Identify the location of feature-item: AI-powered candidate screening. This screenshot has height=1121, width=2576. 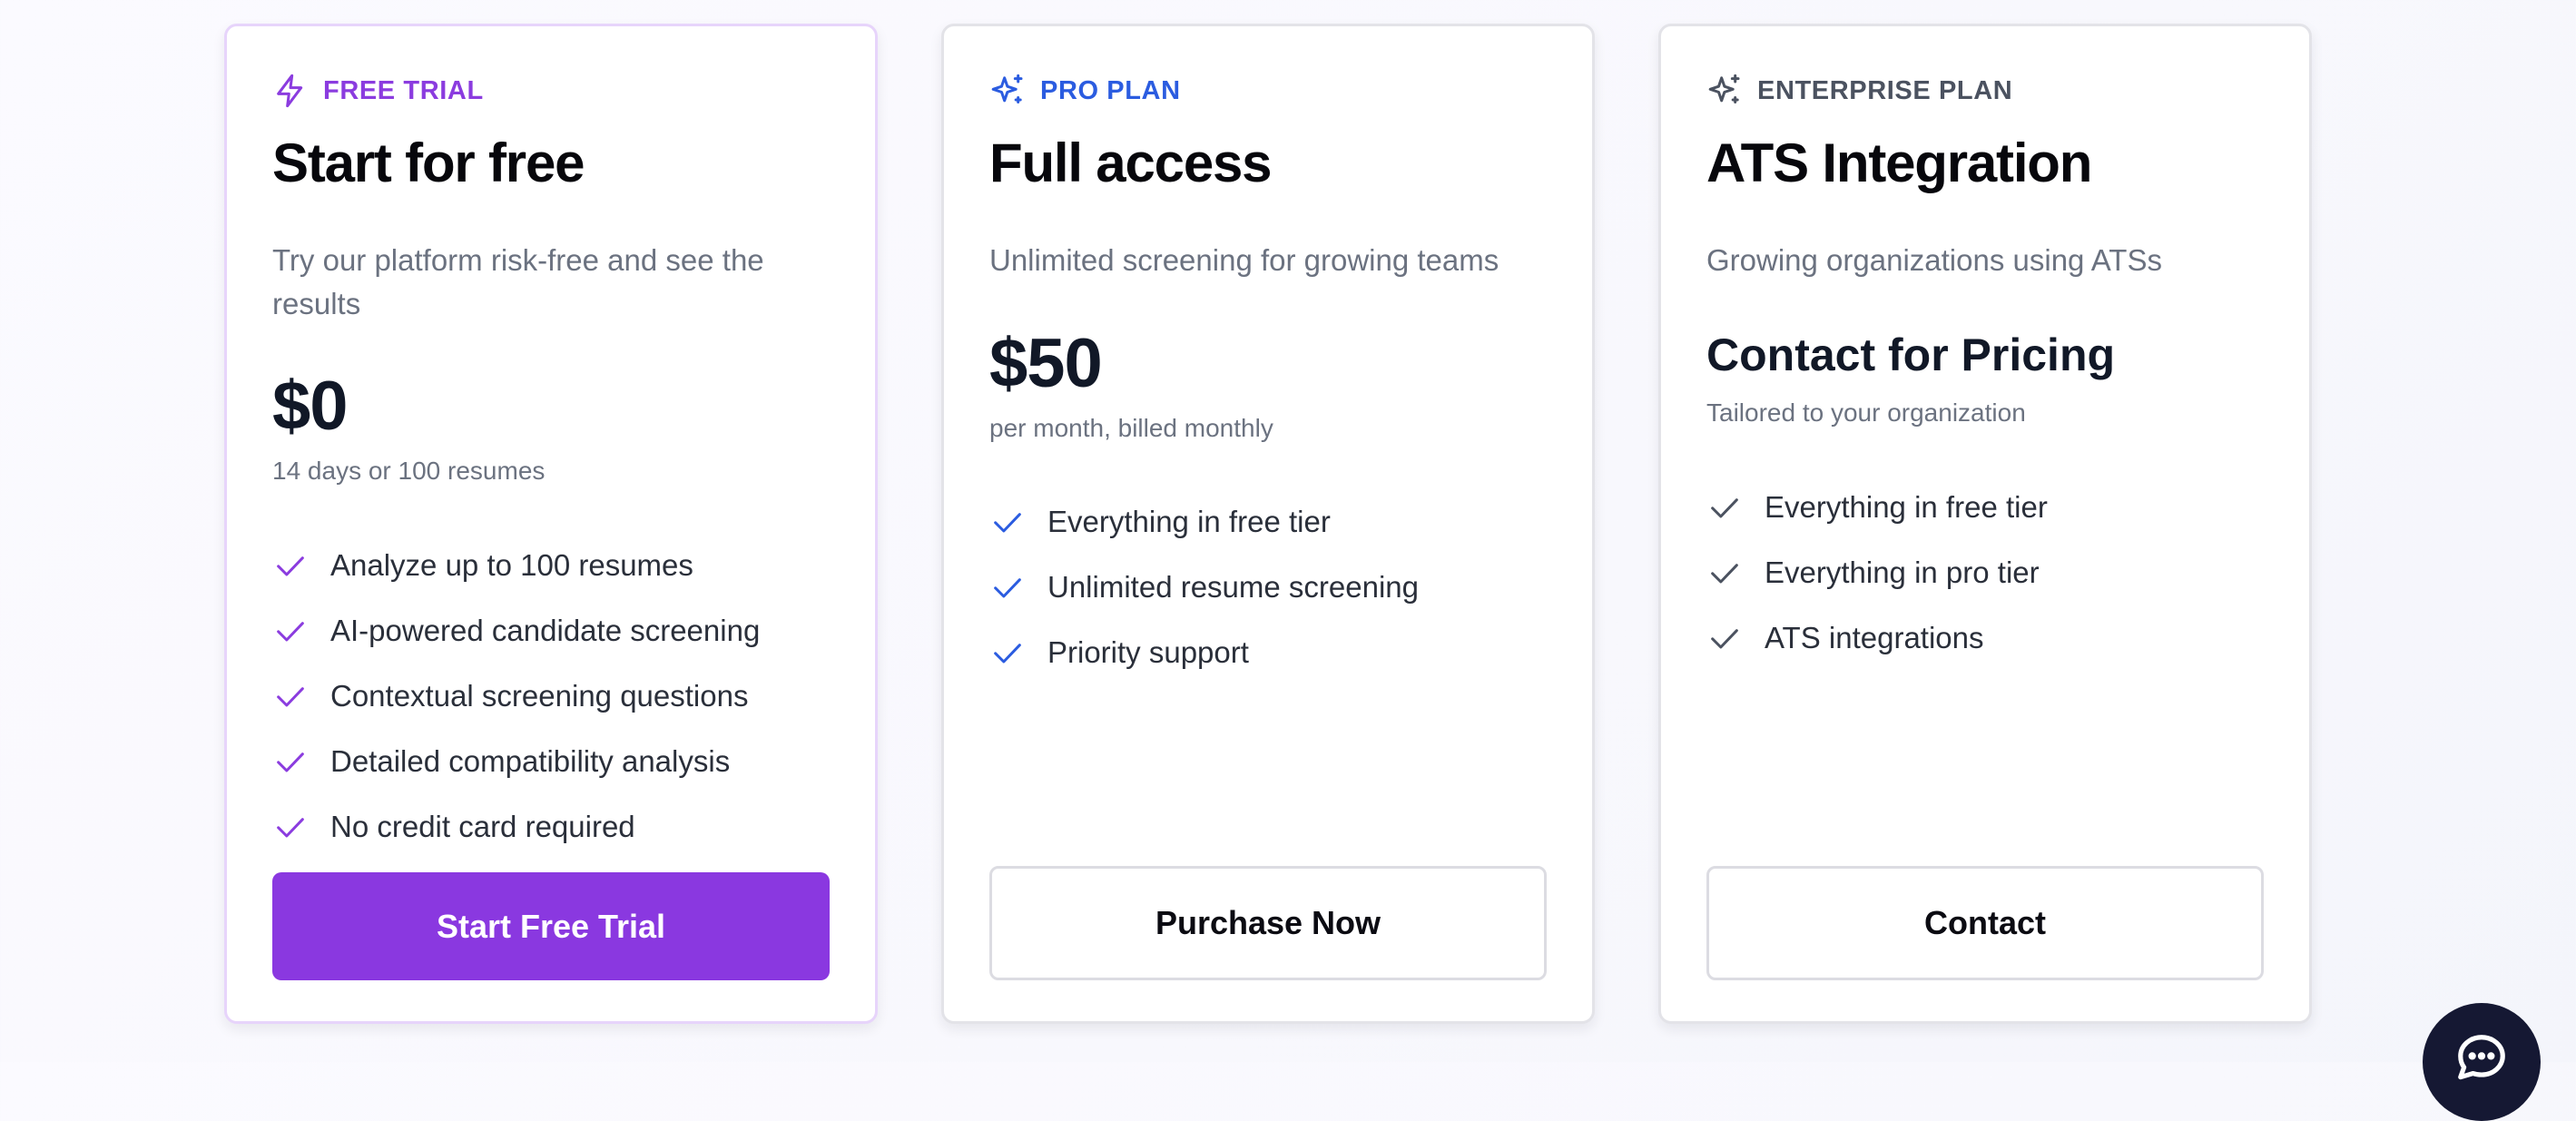
(551, 631).